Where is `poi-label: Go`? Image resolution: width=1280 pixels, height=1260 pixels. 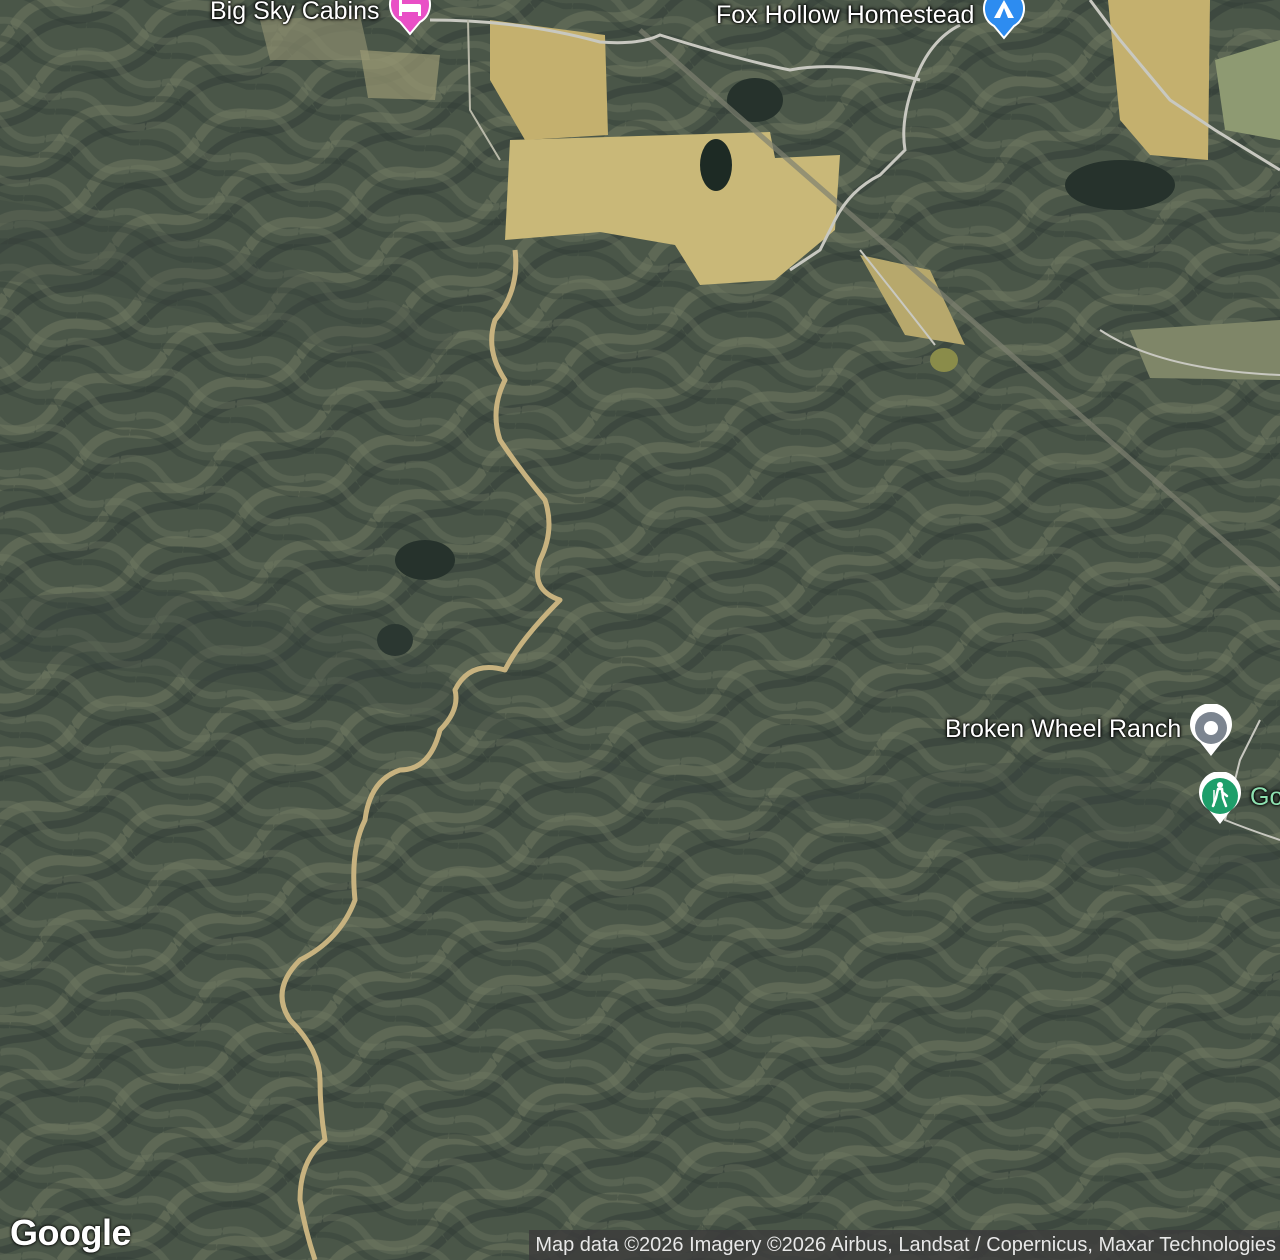 poi-label: Go is located at coordinates (1265, 796).